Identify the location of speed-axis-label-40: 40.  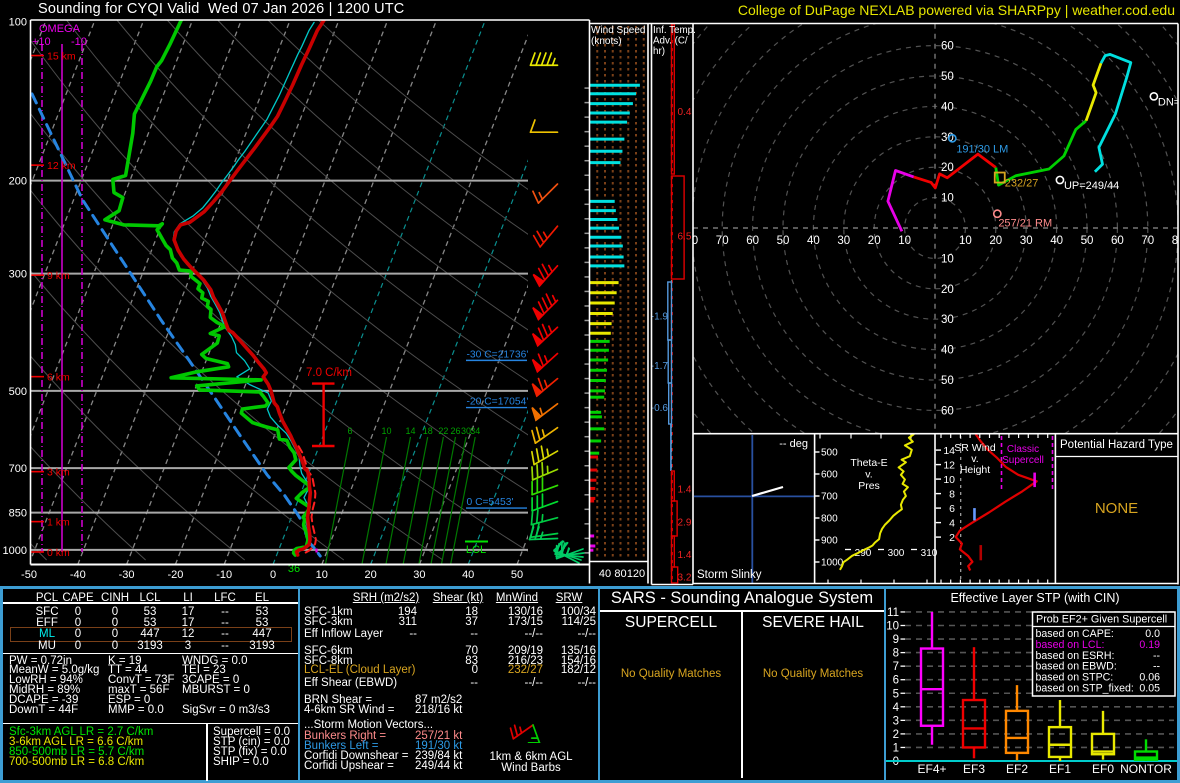
(605, 574).